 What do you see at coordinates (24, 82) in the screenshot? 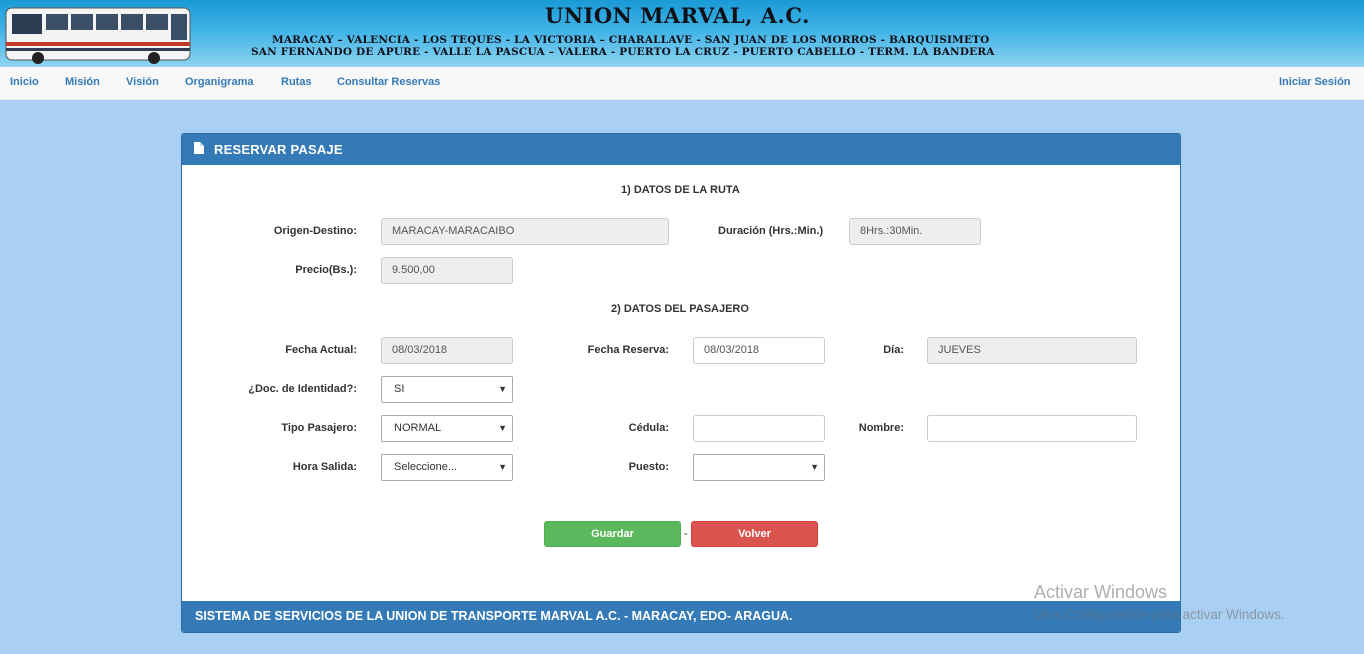
I see `nav-inicio: Inicio` at bounding box center [24, 82].